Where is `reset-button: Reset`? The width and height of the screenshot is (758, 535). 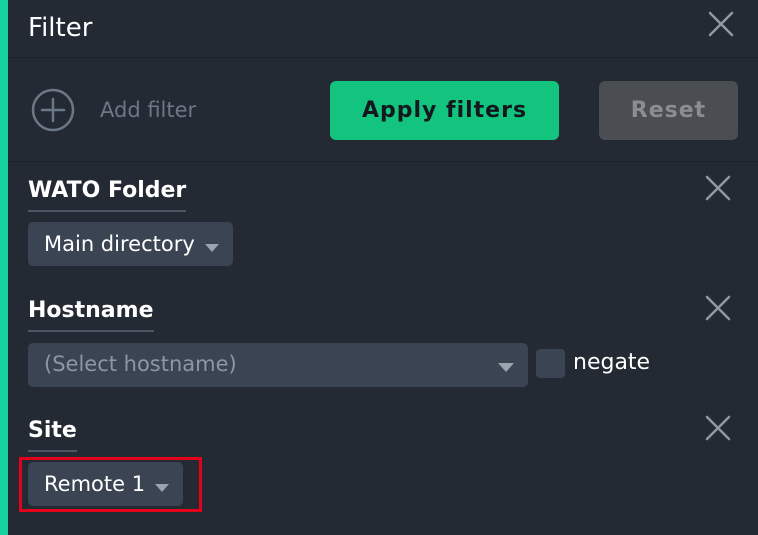
reset-button: Reset is located at coordinates (668, 110).